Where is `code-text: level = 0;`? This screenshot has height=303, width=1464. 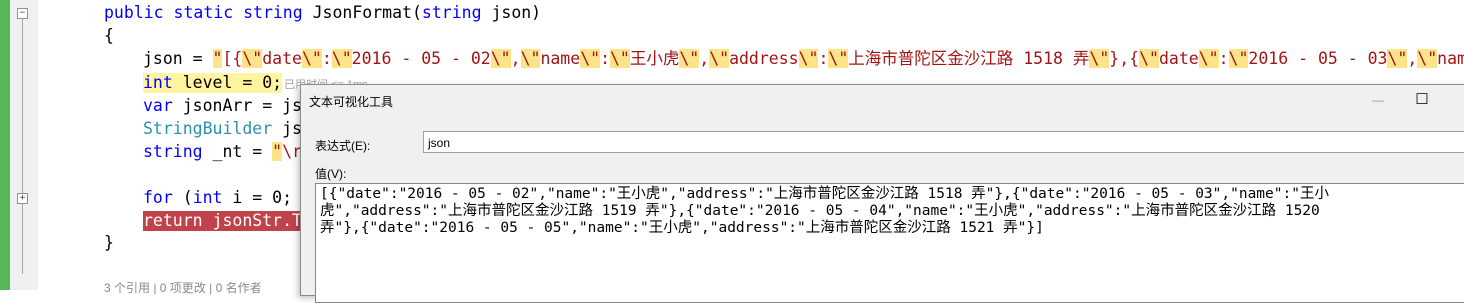
code-text: level = 0; is located at coordinates (227, 82).